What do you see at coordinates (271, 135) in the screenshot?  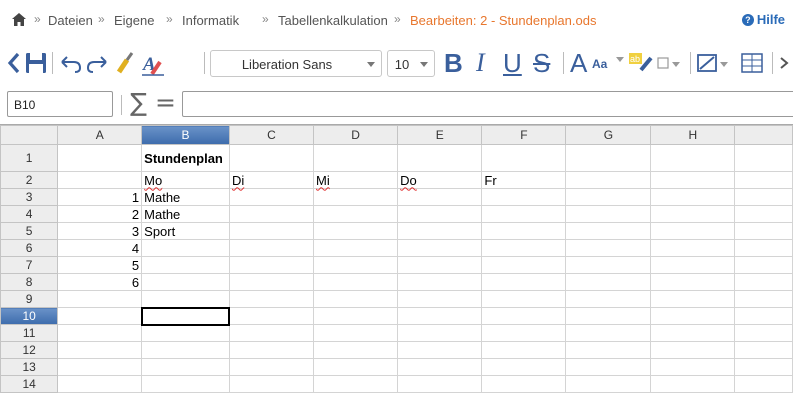 I see `column-header-c: C` at bounding box center [271, 135].